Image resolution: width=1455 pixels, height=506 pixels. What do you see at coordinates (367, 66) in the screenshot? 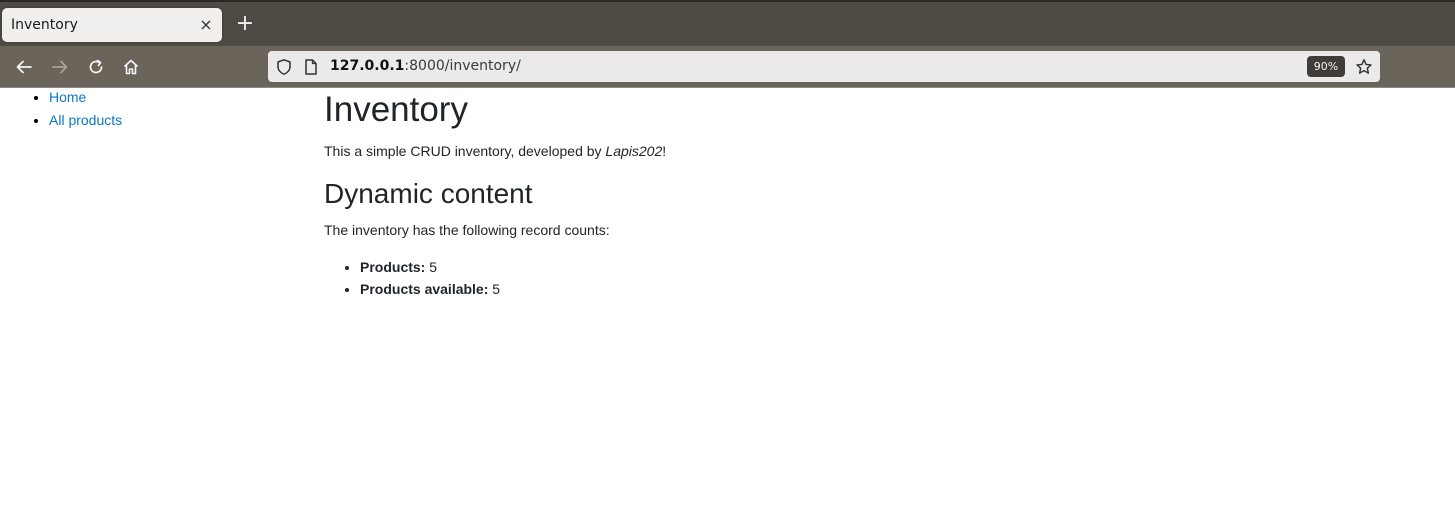
I see `url-host: 127.0.0.1` at bounding box center [367, 66].